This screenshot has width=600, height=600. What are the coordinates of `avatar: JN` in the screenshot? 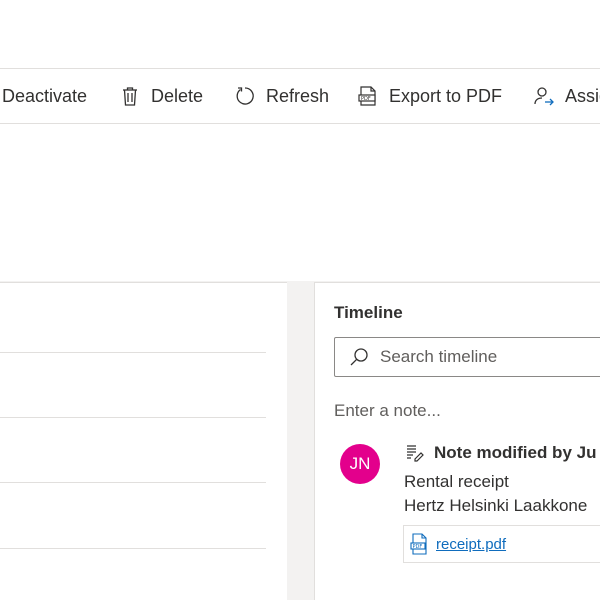 It's located at (360, 464).